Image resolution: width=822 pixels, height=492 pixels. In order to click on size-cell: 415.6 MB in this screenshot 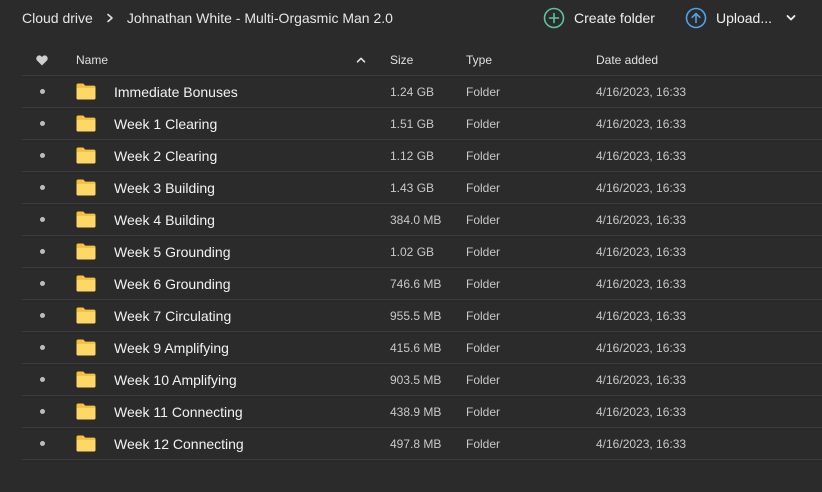, I will do `click(416, 347)`.